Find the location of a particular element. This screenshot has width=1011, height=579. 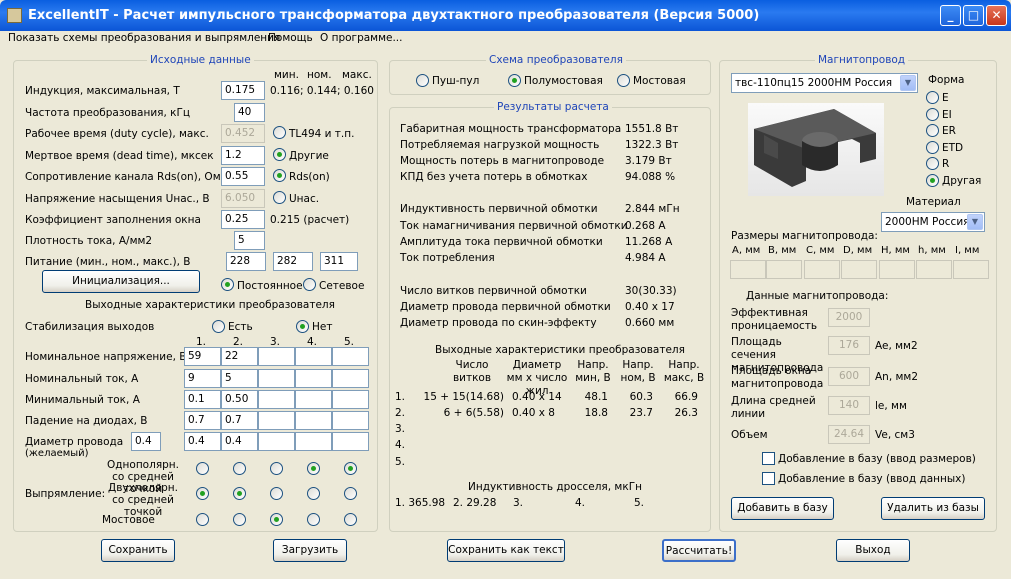

current-density-input: 5 is located at coordinates (249, 240).